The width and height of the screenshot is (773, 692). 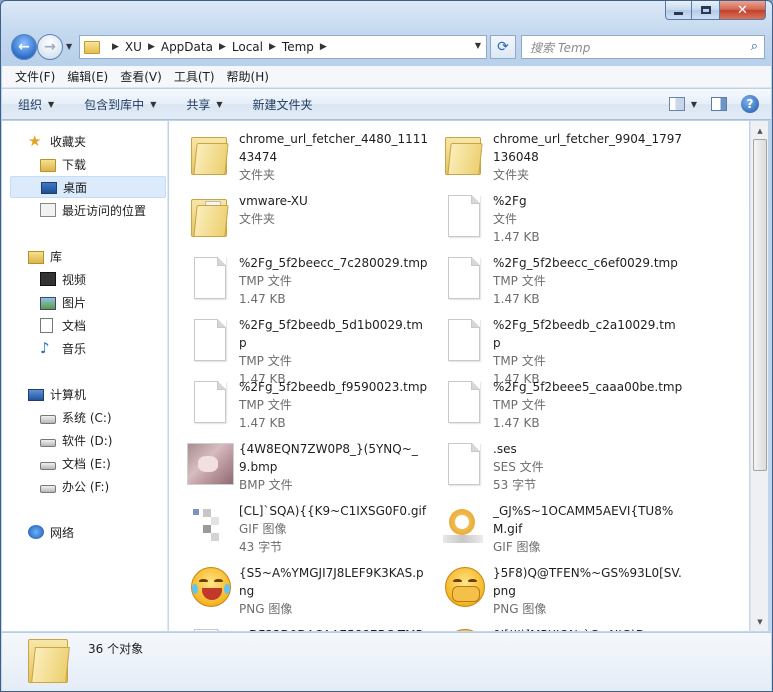 What do you see at coordinates (568, 281) in the screenshot?
I see `file-item: %2Fg_5f2beecc_c6ef0029.tmp TMP 文件 1.47 KB` at bounding box center [568, 281].